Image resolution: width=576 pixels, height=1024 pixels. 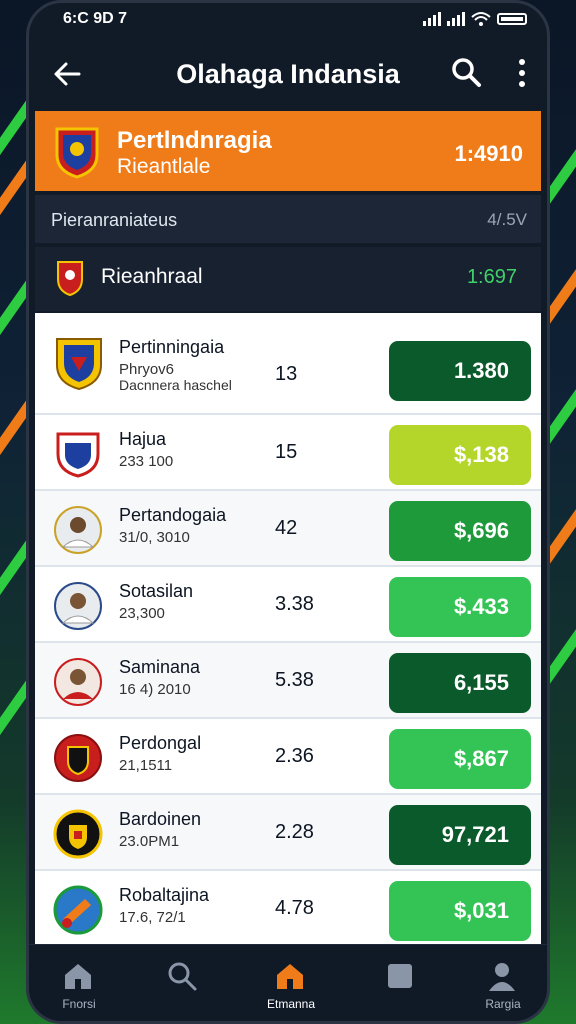 I want to click on table-row: Bardoinen 23.0PM1 2.28 97,721, so click(x=288, y=833).